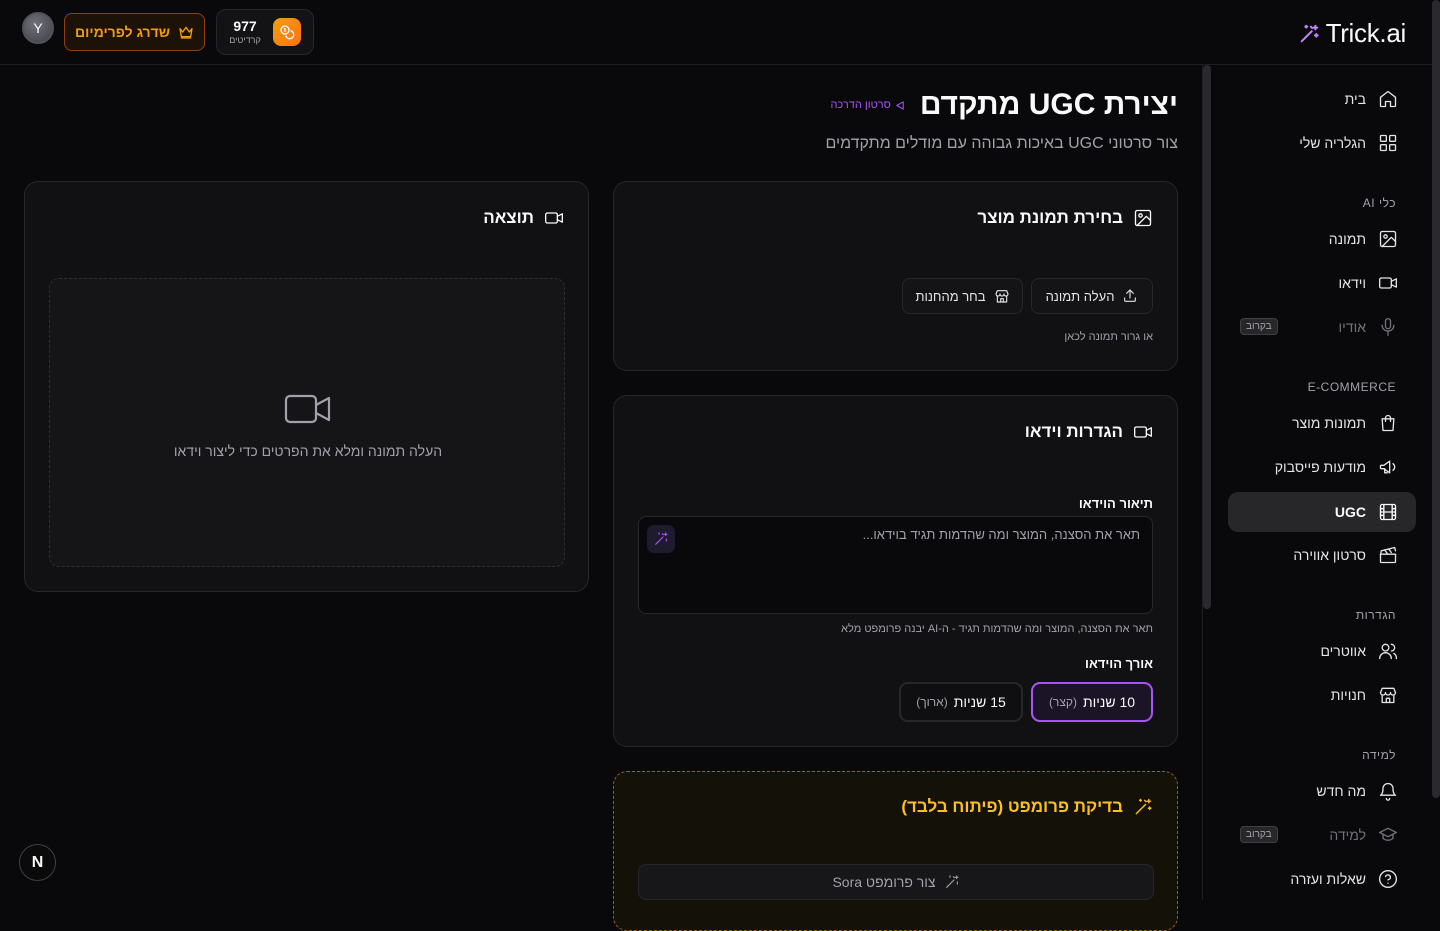  I want to click on card-title-text: תוצאה, so click(508, 217).